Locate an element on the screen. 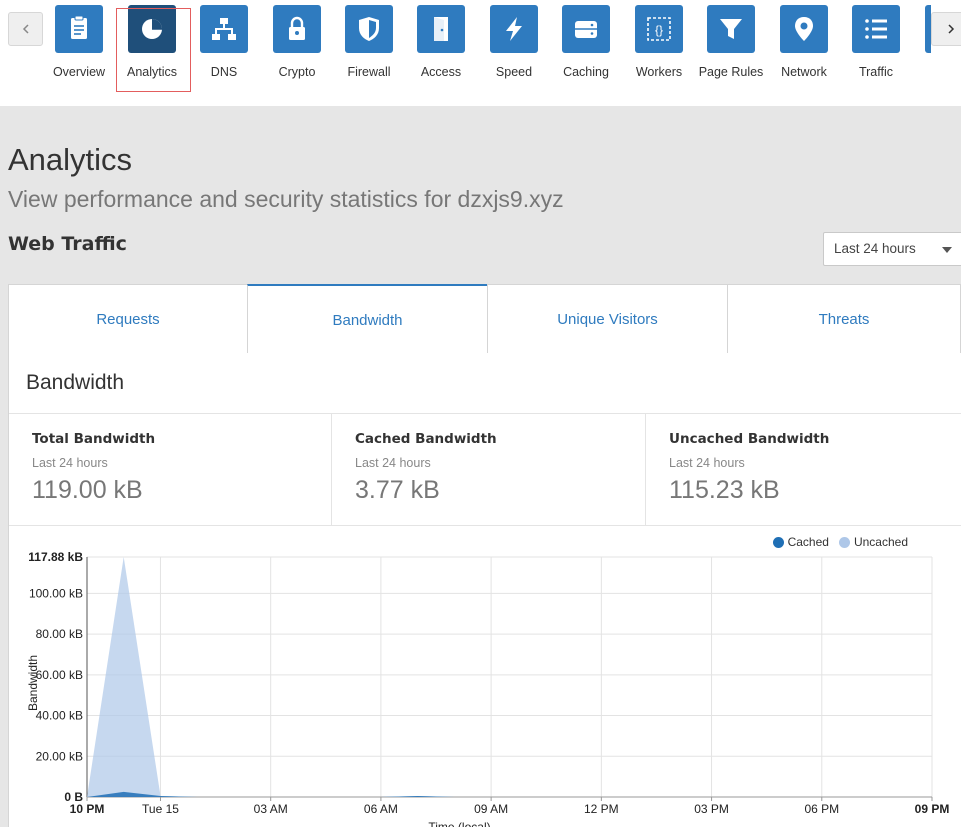  stat-total-bandwidth: Total Bandwidth Last 24 hours 119.00 kB is located at coordinates (170, 470).